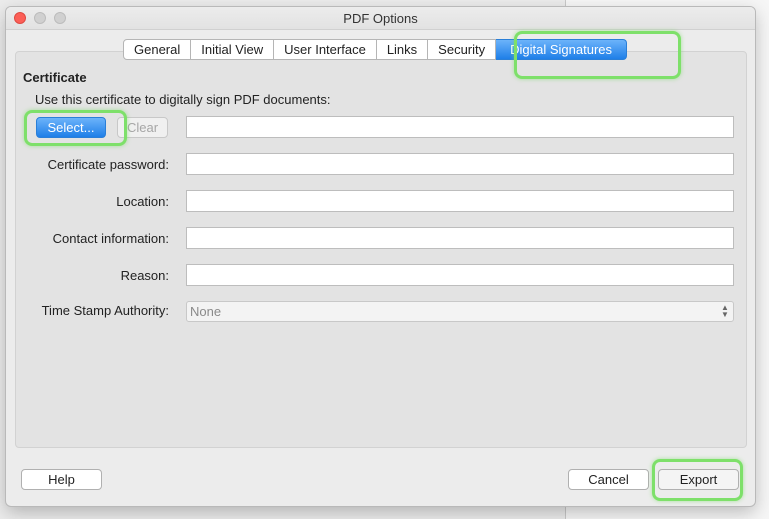 Image resolution: width=769 pixels, height=519 pixels. Describe the element at coordinates (142, 127) in the screenshot. I see `clear-certificate-button: Clear` at that location.